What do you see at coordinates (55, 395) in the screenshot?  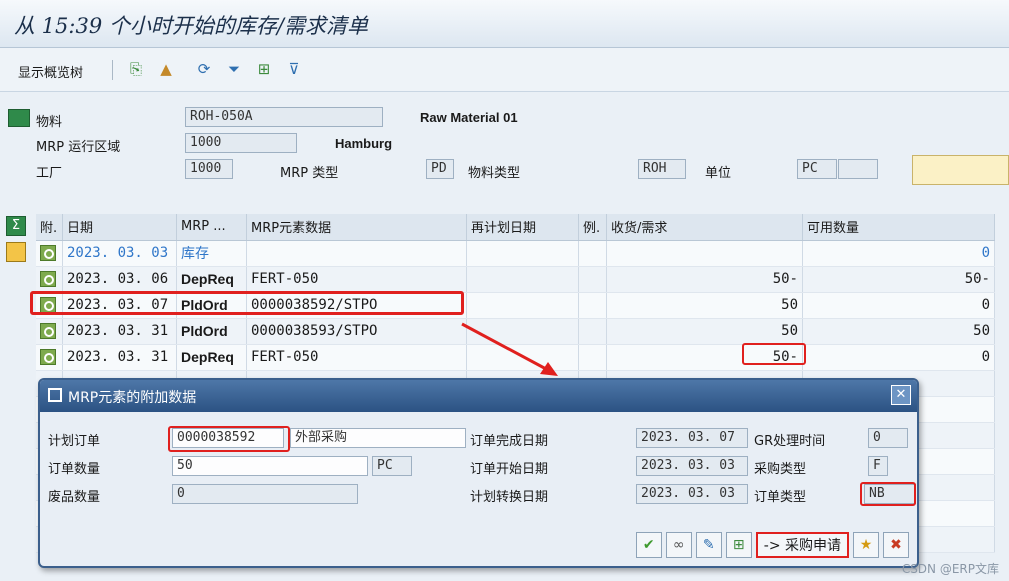 I see `dialog-window-icon` at bounding box center [55, 395].